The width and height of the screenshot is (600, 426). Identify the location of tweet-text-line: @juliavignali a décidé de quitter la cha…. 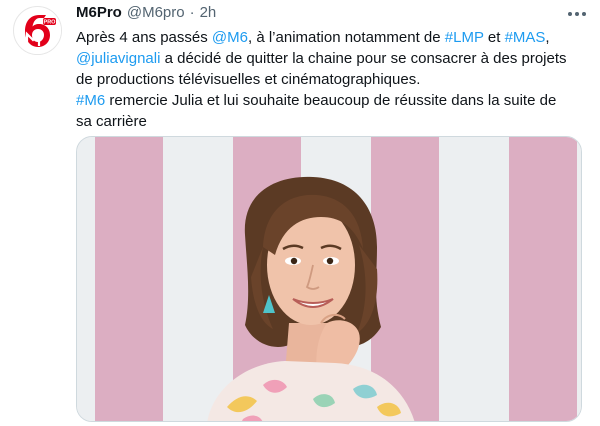
(333, 58).